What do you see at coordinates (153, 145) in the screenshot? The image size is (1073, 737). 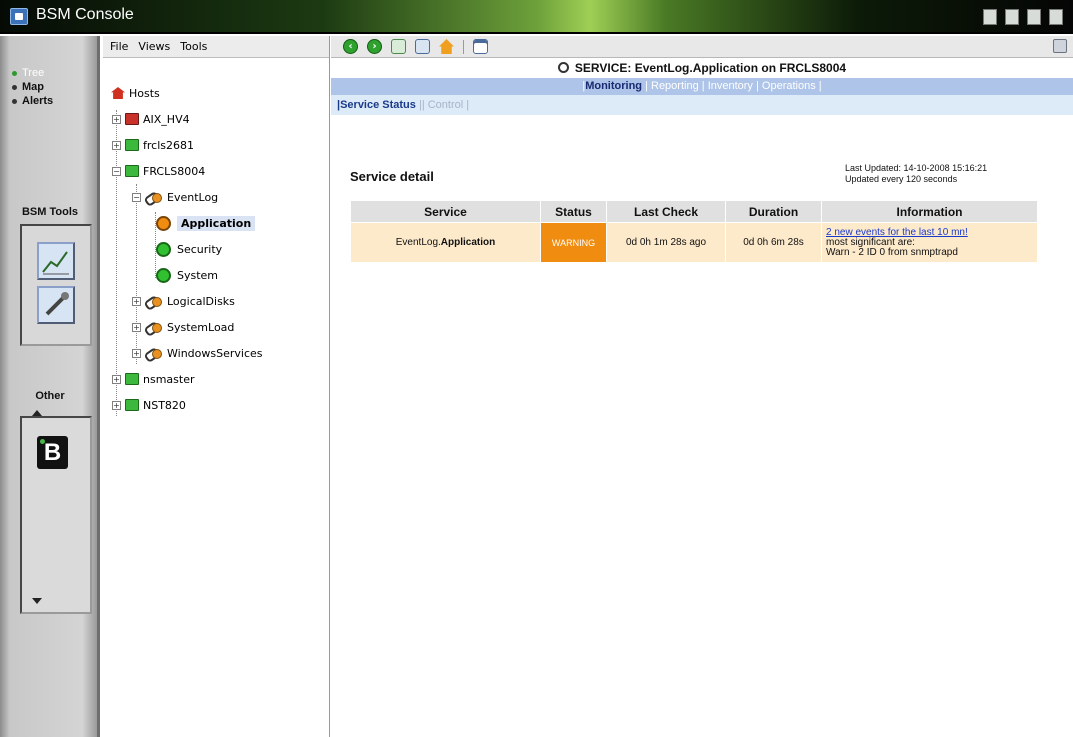 I see `tree-node-host: + frcls2681` at bounding box center [153, 145].